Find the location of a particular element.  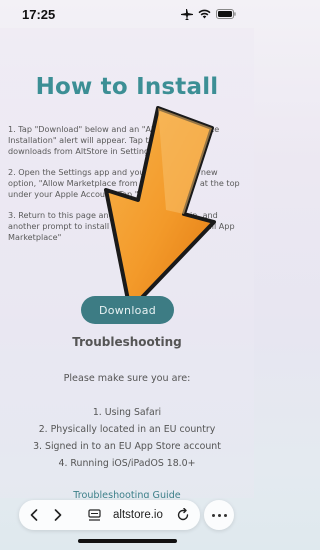

chevron-left-icon is located at coordinates (34, 515).